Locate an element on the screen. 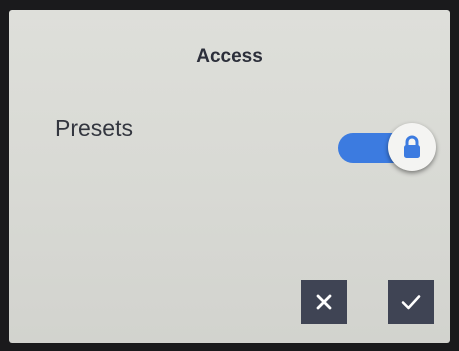 This screenshot has height=351, width=459. cancel-button is located at coordinates (324, 302).